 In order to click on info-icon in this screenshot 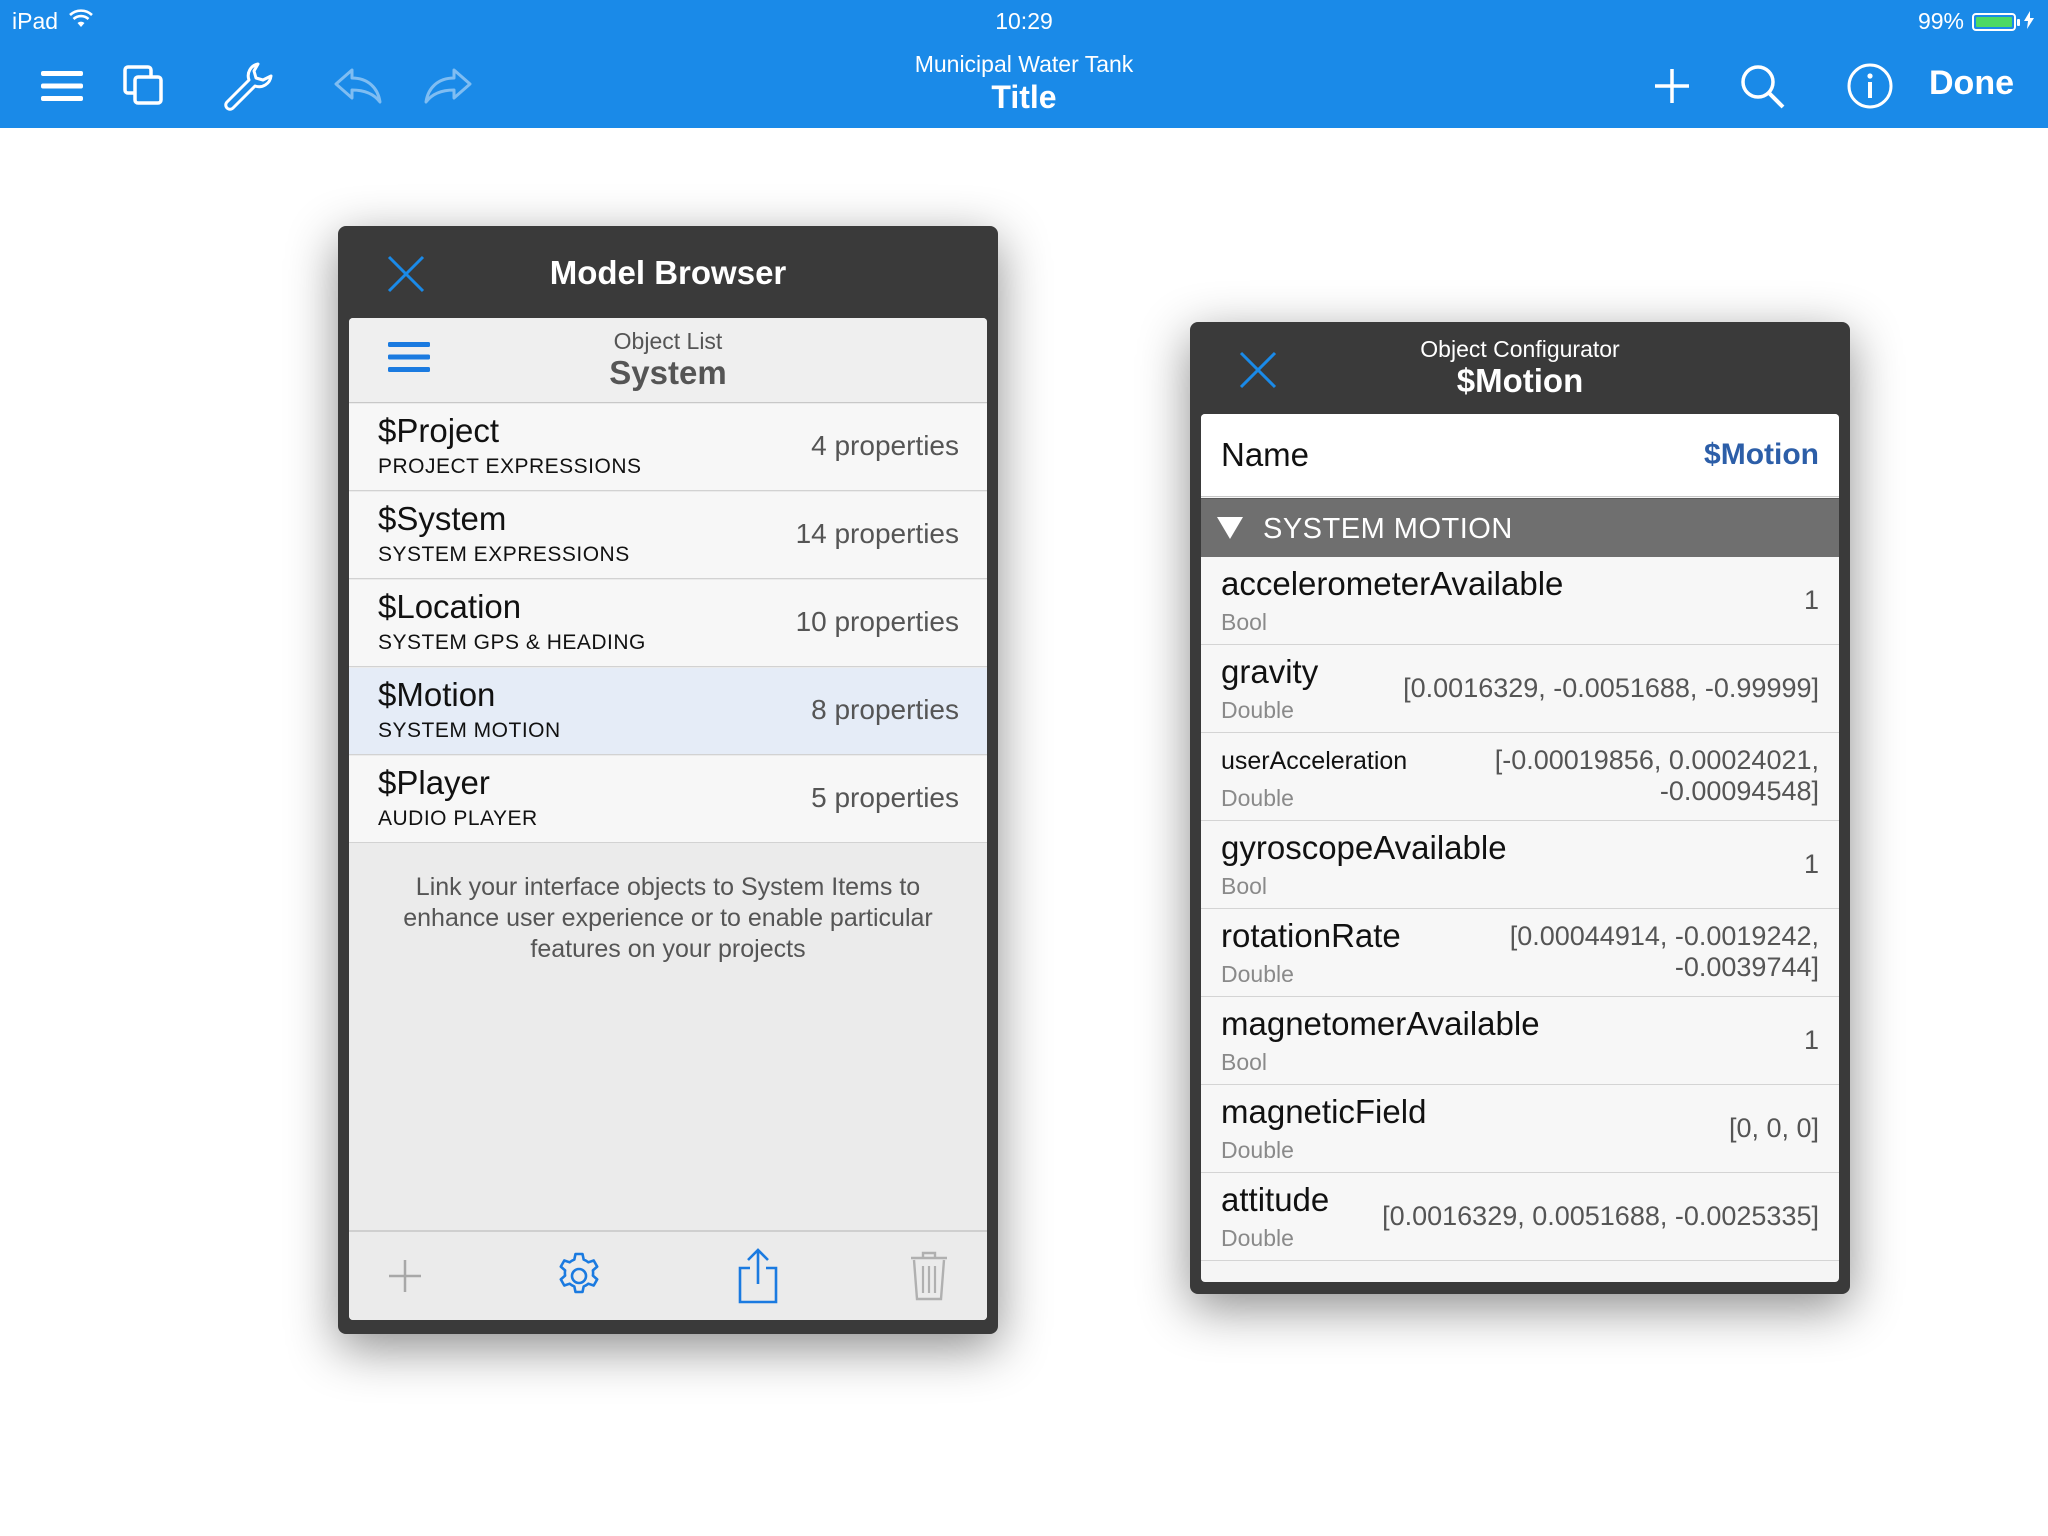, I will do `click(1870, 86)`.